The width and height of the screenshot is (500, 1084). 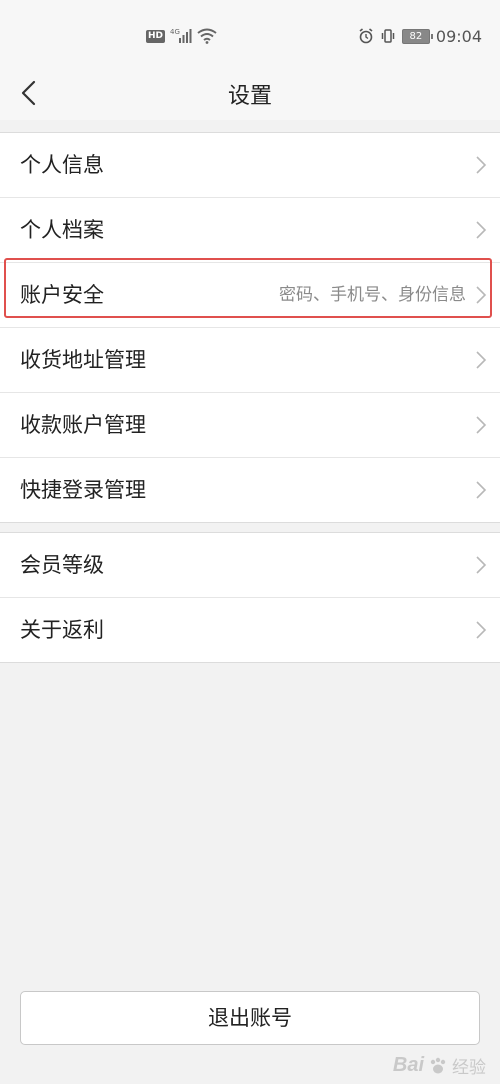 What do you see at coordinates (207, 36) in the screenshot?
I see `wifi-icon` at bounding box center [207, 36].